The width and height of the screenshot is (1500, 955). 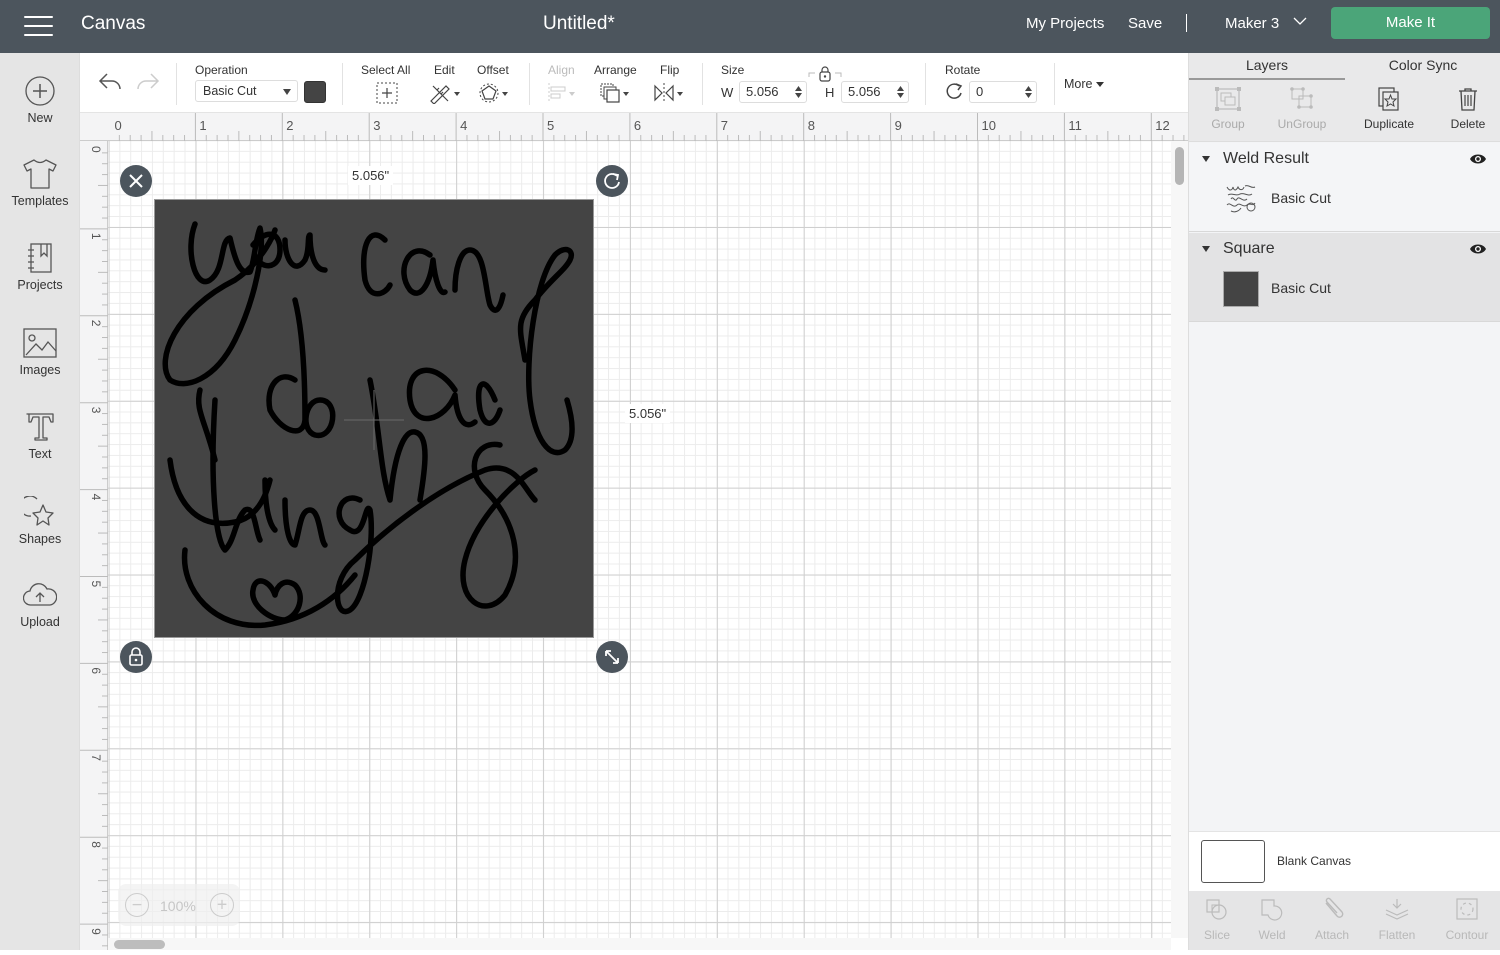 What do you see at coordinates (386, 70) in the screenshot?
I see `select-all-label: Select All` at bounding box center [386, 70].